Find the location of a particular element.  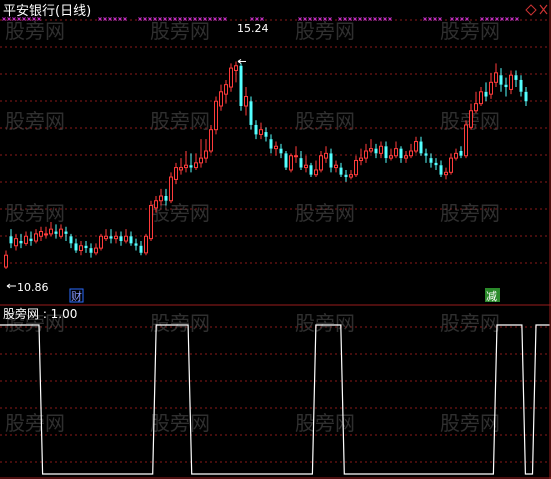

indicator-label: 股旁网 : 1.00 is located at coordinates (40, 313).